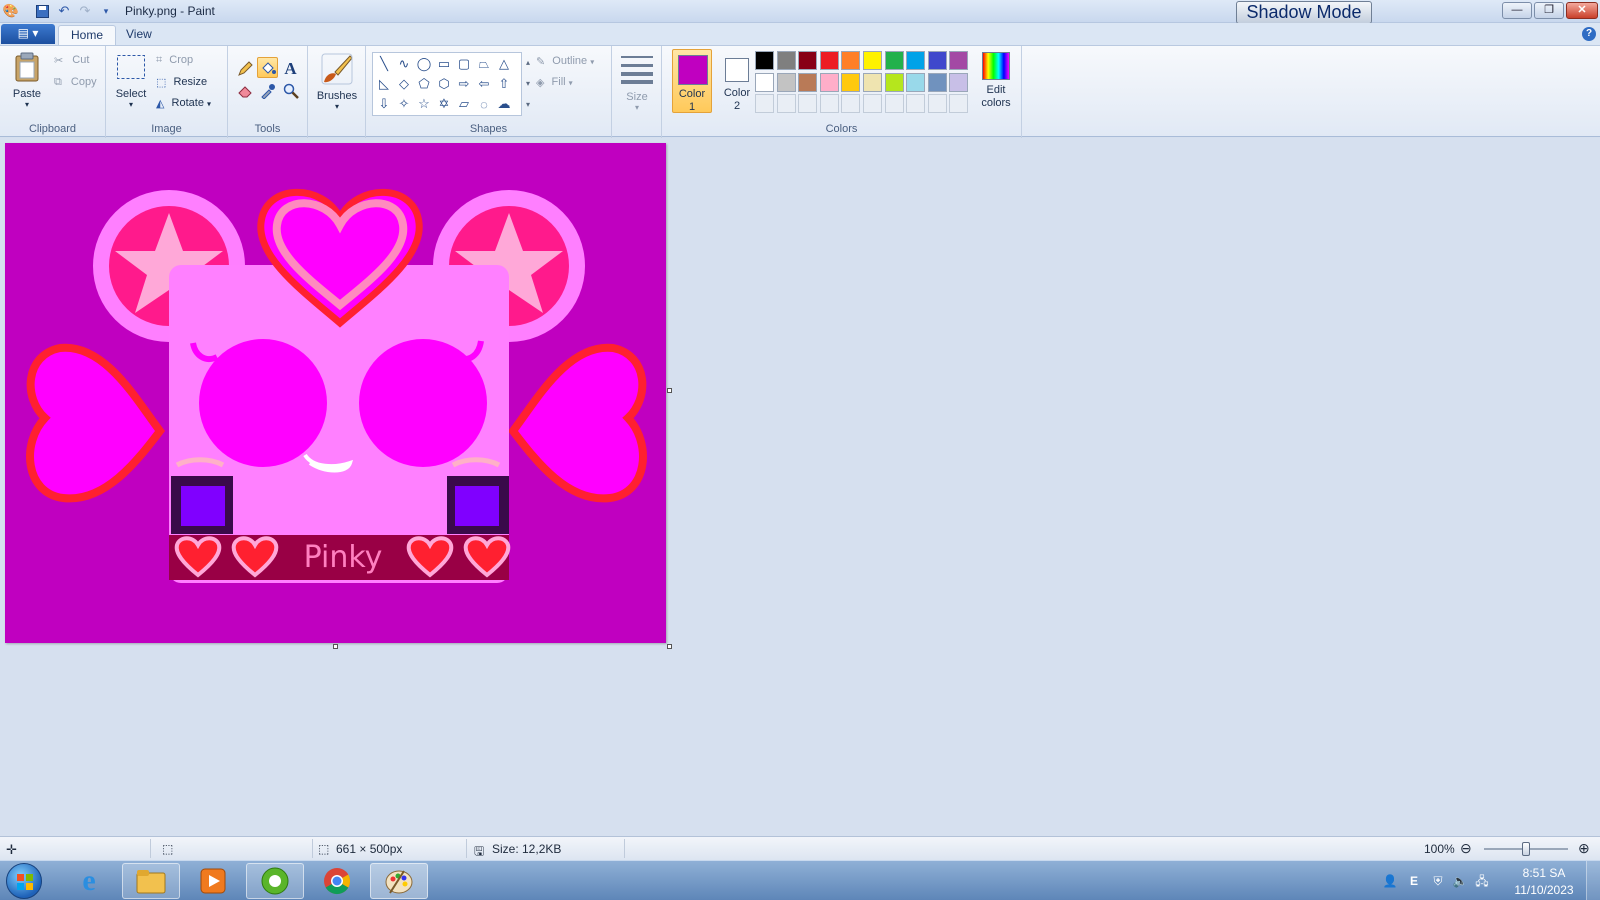 The width and height of the screenshot is (1600, 900). What do you see at coordinates (1414, 881) in the screenshot?
I see `input-method-icon: E` at bounding box center [1414, 881].